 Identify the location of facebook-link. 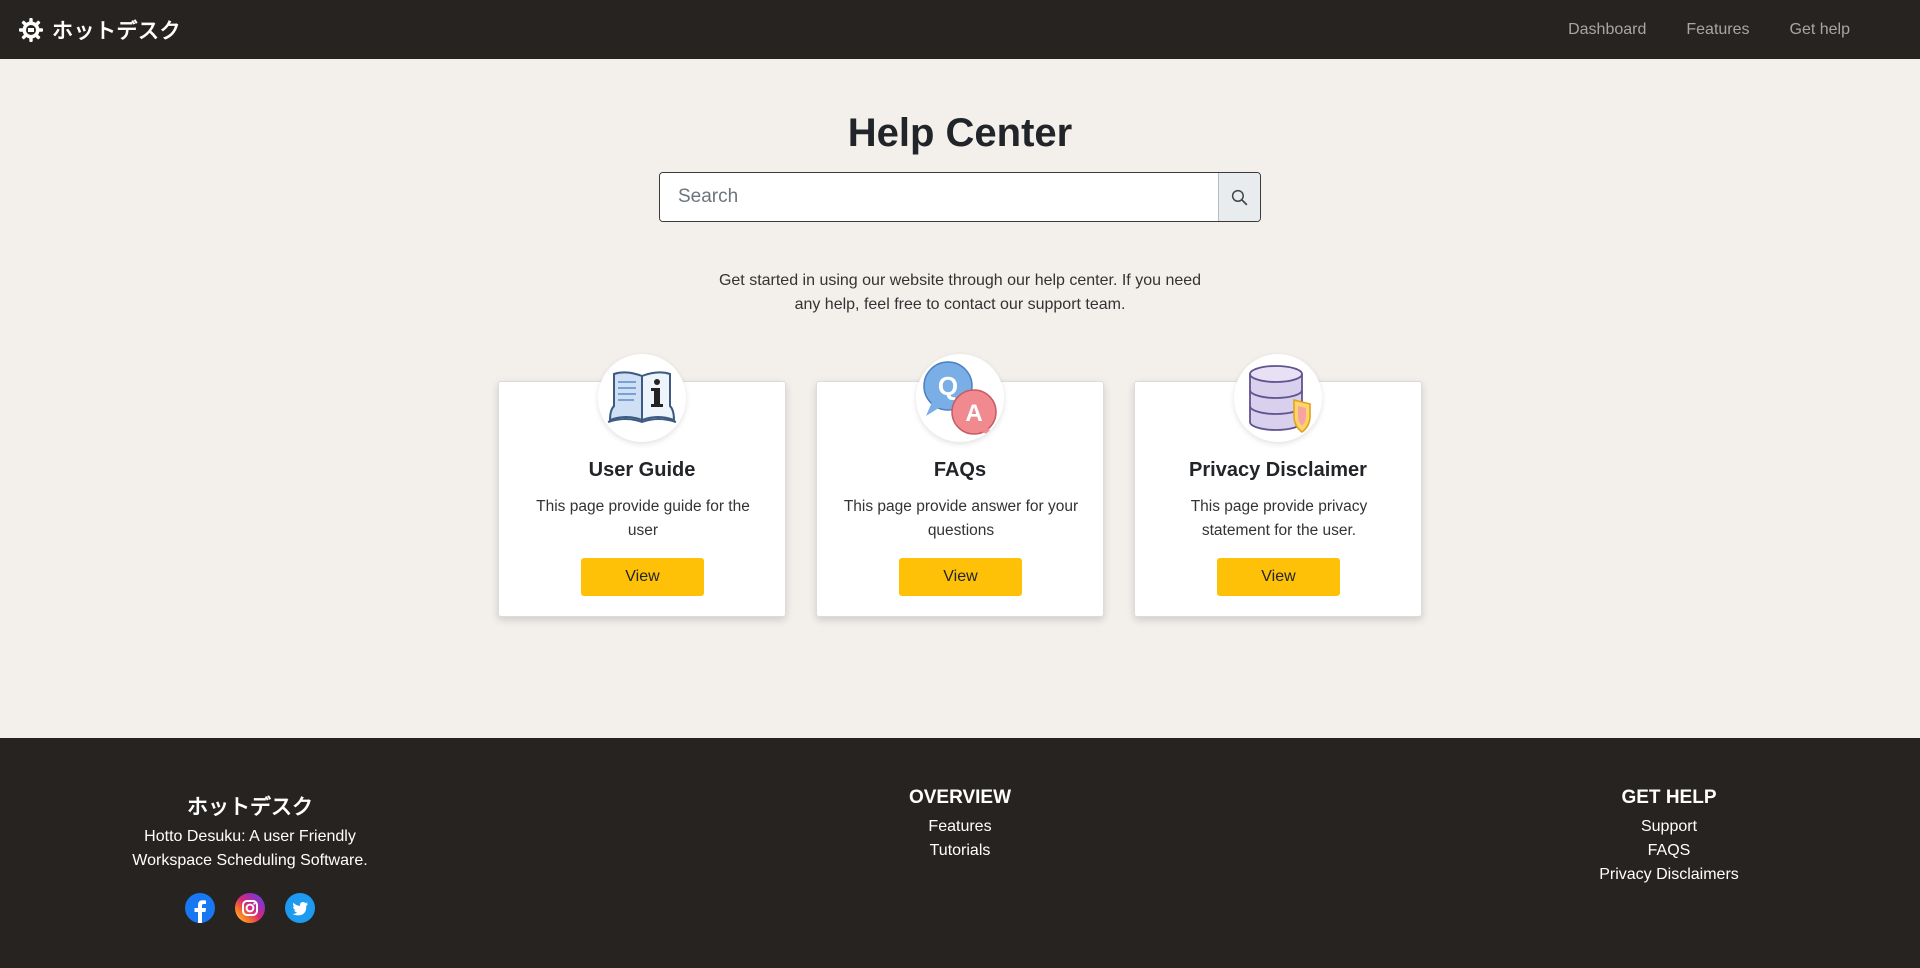
(200, 908).